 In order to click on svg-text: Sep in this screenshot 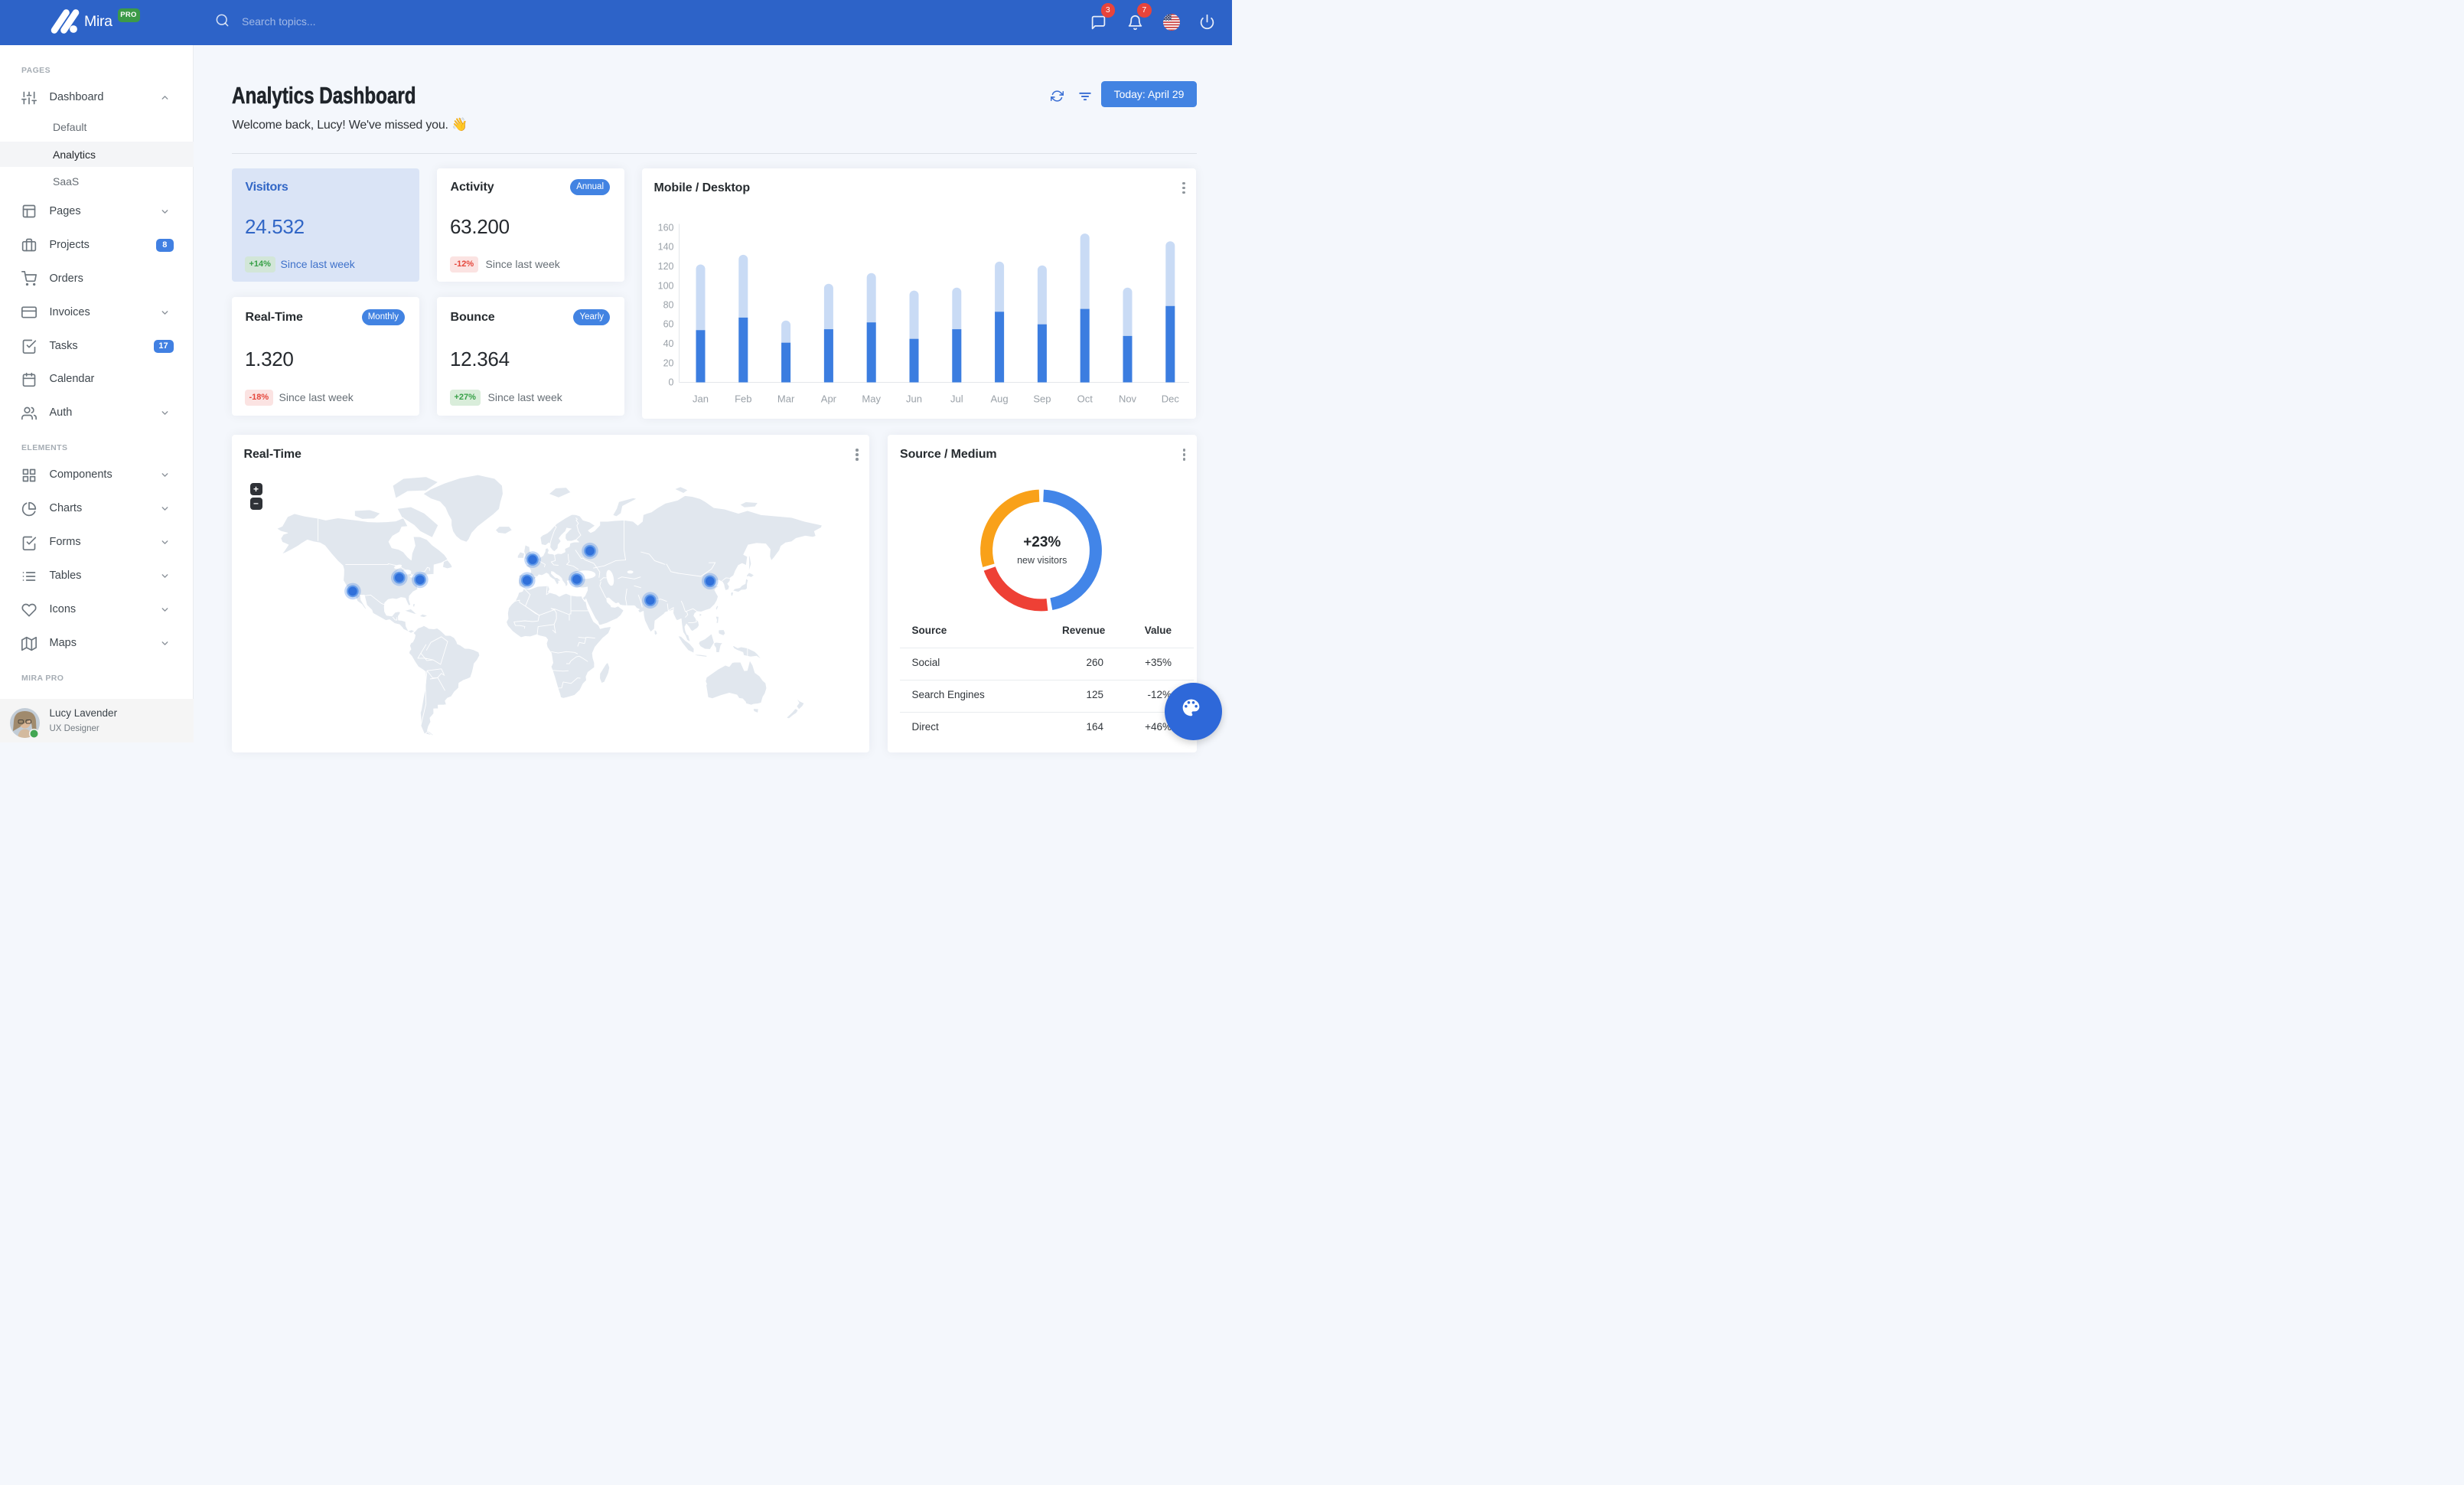, I will do `click(1042, 398)`.